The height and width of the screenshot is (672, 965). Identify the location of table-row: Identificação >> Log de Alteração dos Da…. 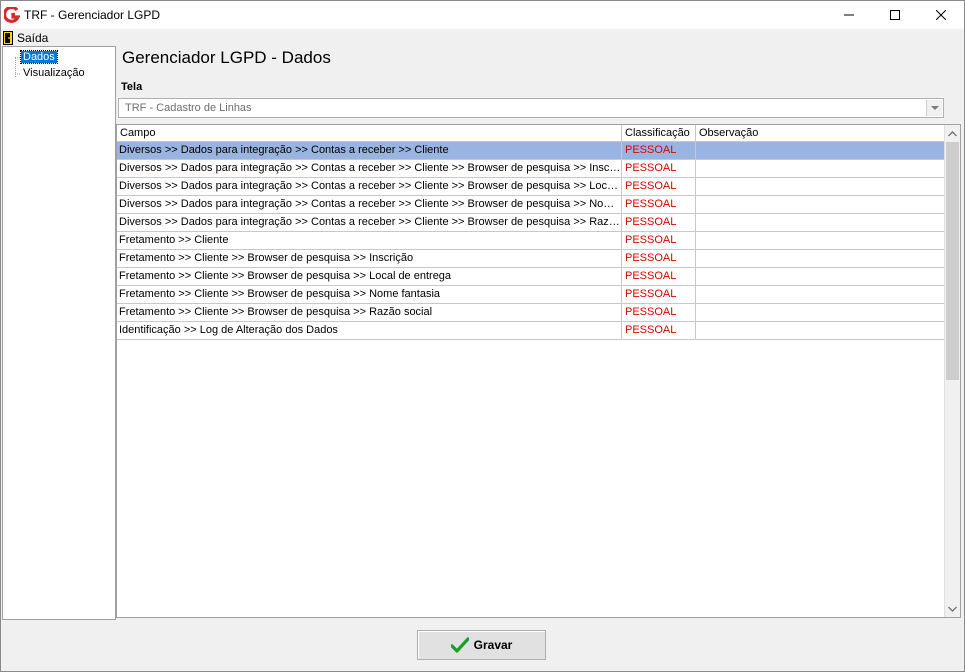
(531, 331).